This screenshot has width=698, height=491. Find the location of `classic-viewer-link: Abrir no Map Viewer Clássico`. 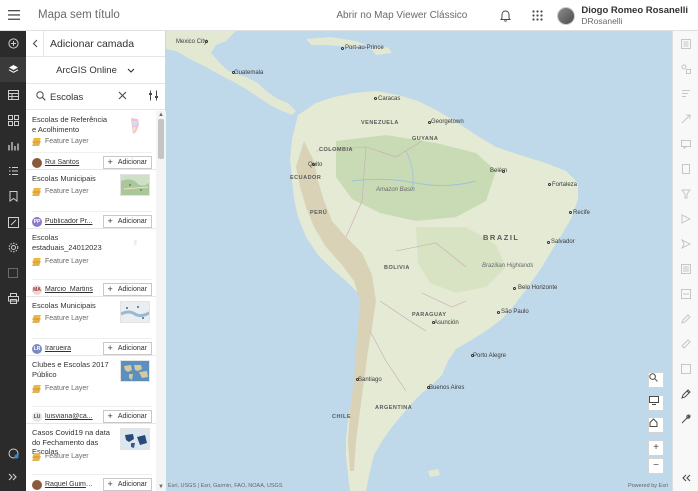

classic-viewer-link: Abrir no Map Viewer Clássico is located at coordinates (401, 15).